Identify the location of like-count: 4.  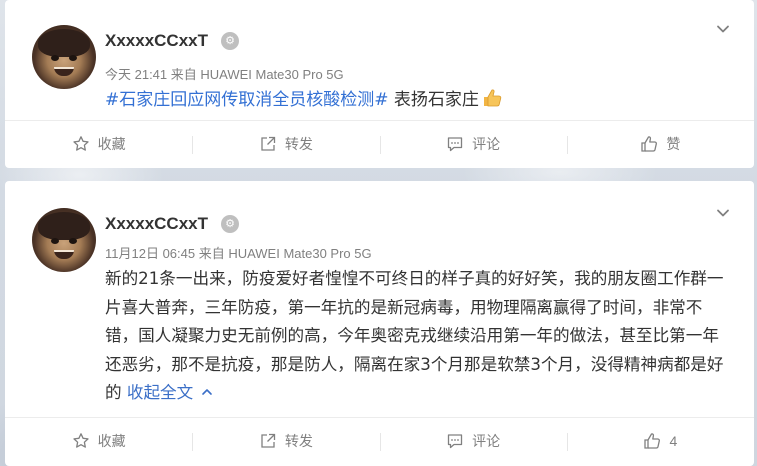
(673, 440).